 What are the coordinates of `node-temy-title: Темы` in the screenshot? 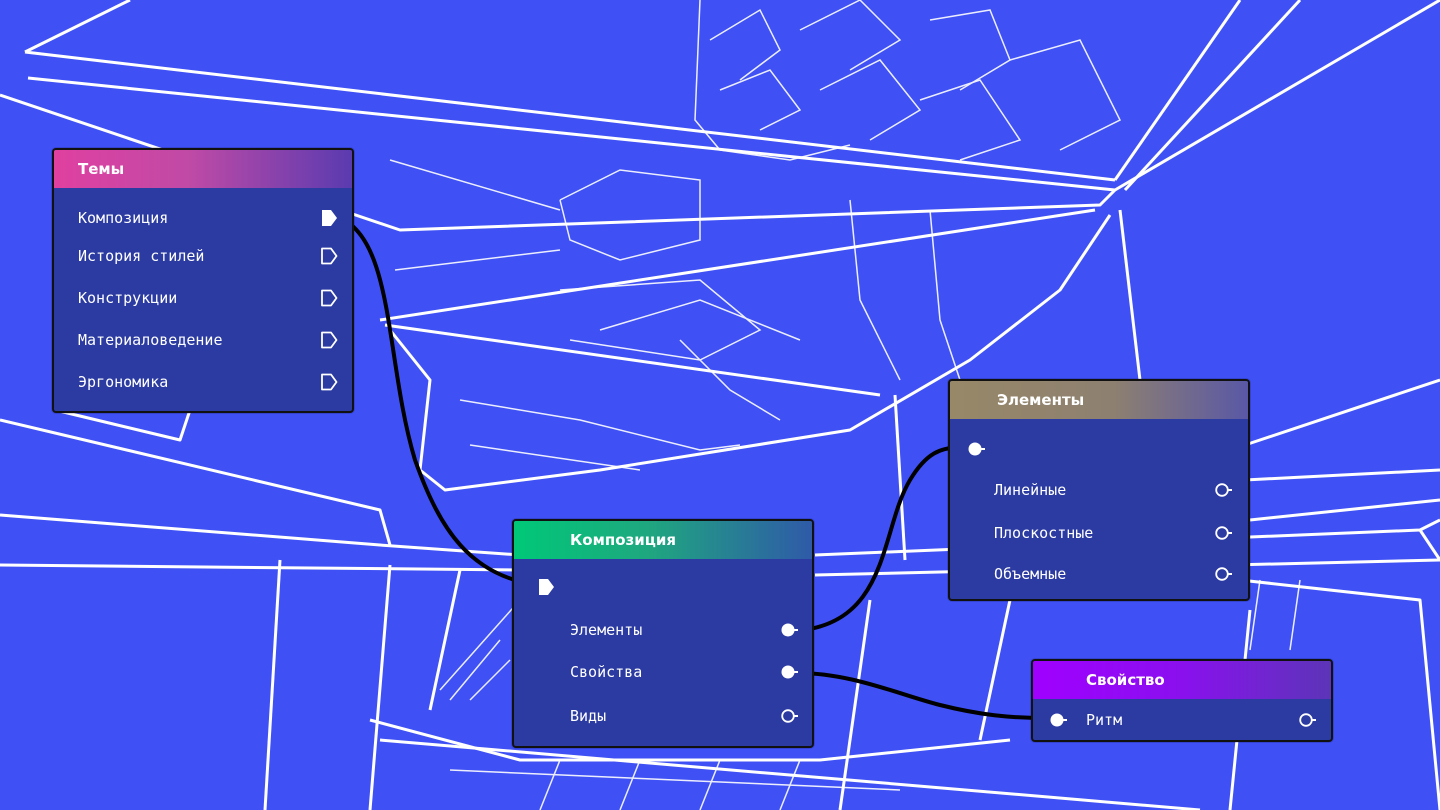 It's located at (101, 169).